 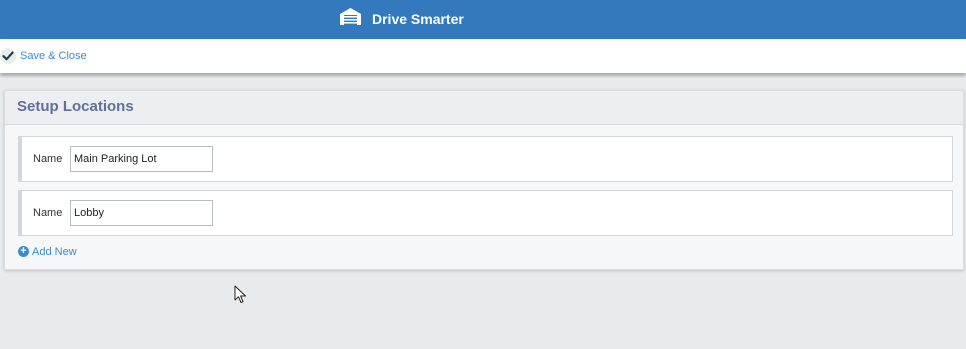 What do you see at coordinates (8, 56) in the screenshot?
I see `check-icon` at bounding box center [8, 56].